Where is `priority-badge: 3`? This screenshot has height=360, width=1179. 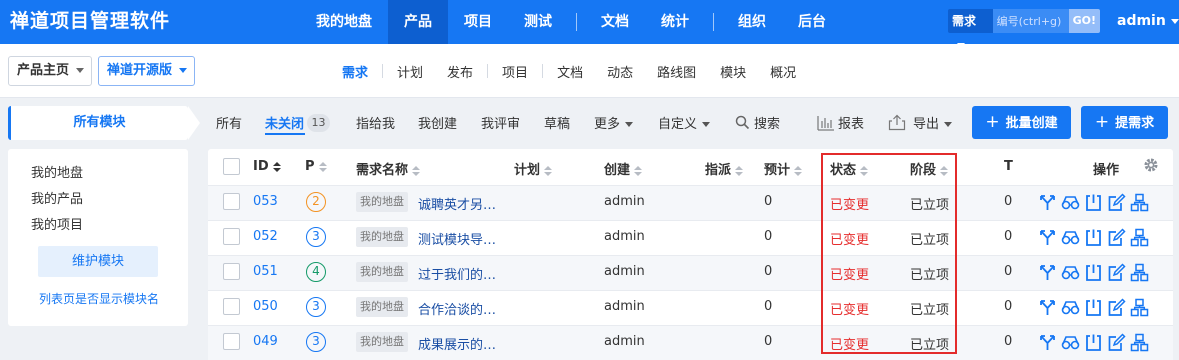 priority-badge: 3 is located at coordinates (316, 237).